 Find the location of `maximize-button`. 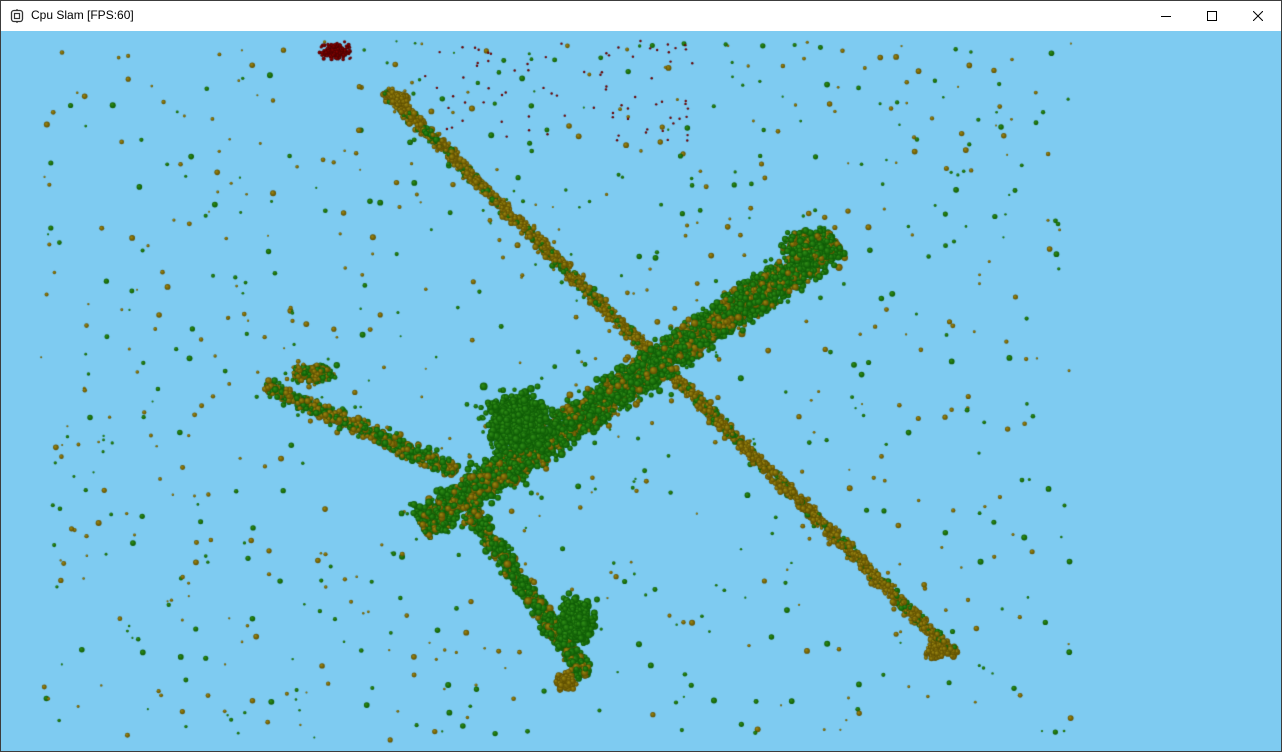

maximize-button is located at coordinates (1212, 16).